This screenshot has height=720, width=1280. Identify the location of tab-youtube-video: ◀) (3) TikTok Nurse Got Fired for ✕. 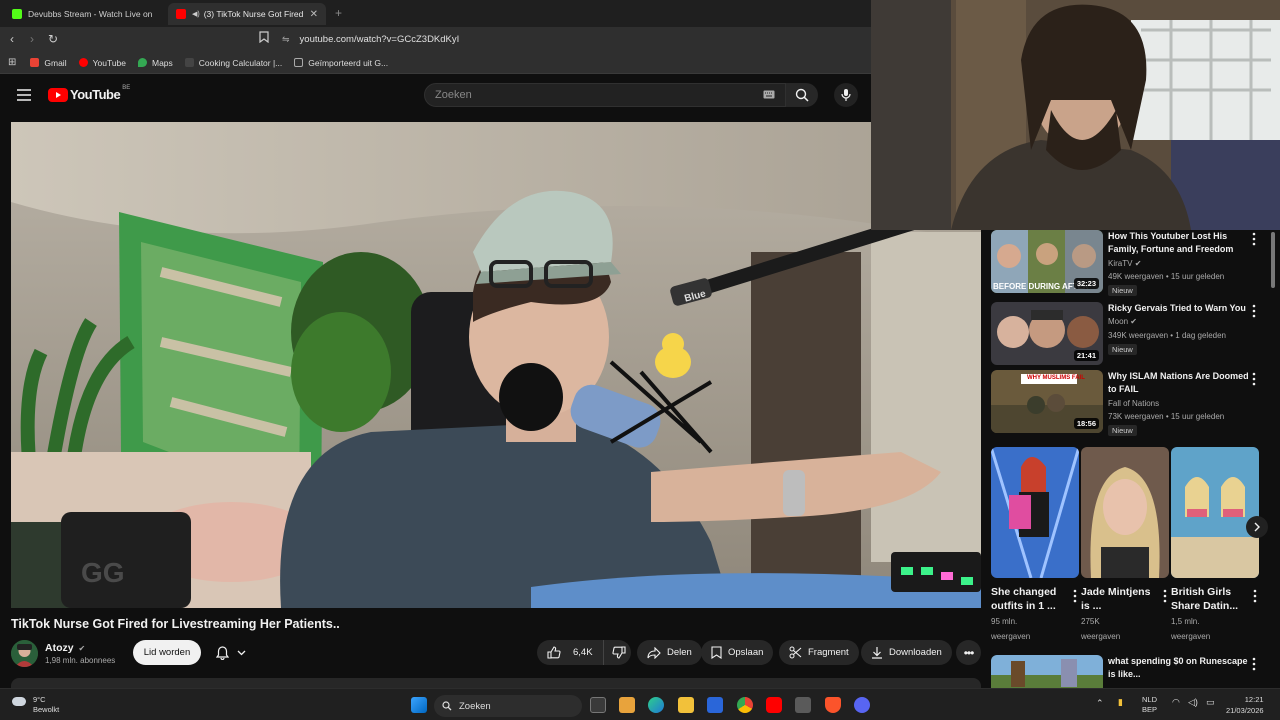
(247, 14).